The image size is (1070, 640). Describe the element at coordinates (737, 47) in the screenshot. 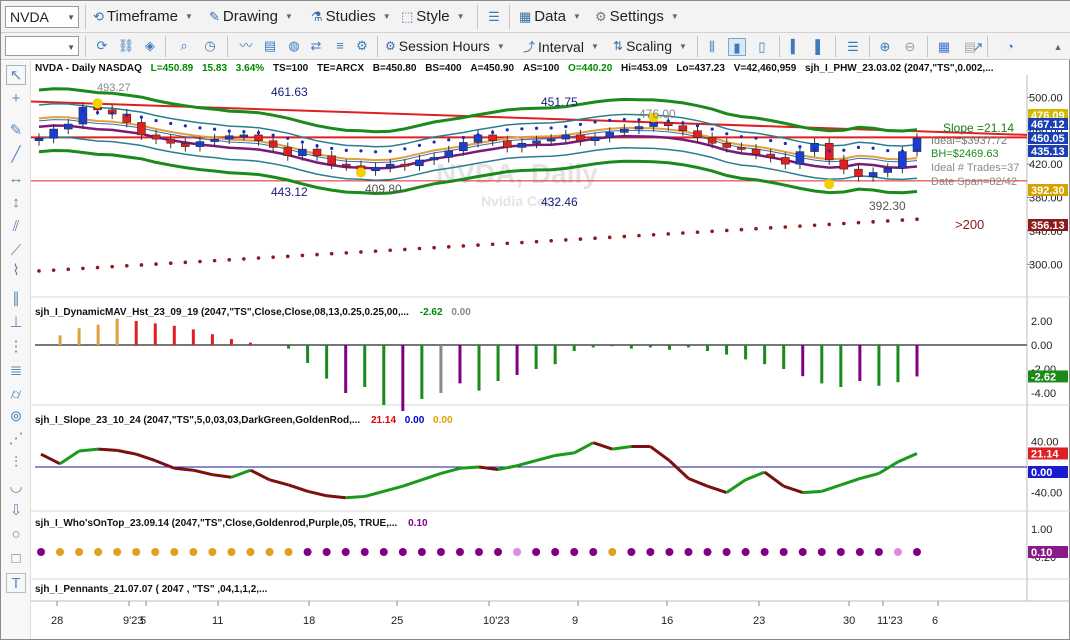

I see `candlestick-icon: ▮` at that location.